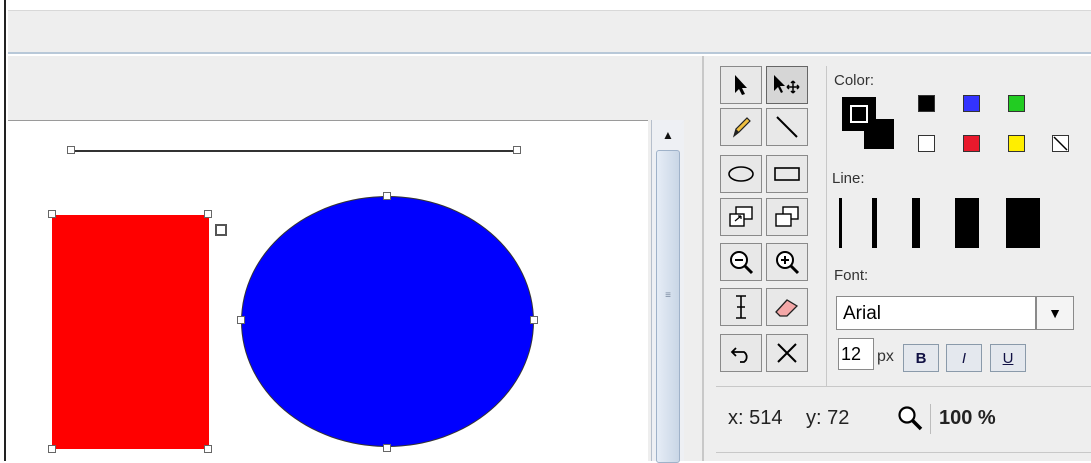 Image resolution: width=1091 pixels, height=463 pixels. I want to click on blue-ellipse-shape, so click(387, 321).